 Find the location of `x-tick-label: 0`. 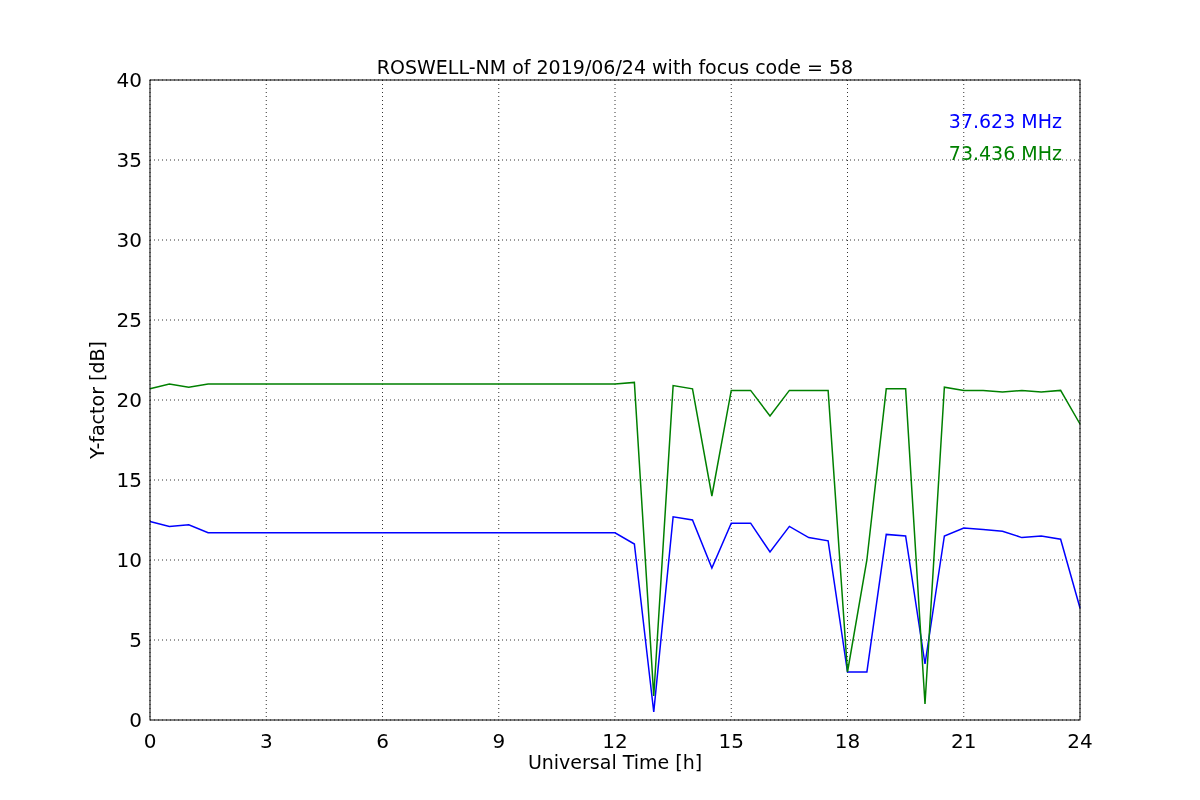

x-tick-label: 0 is located at coordinates (150, 741).